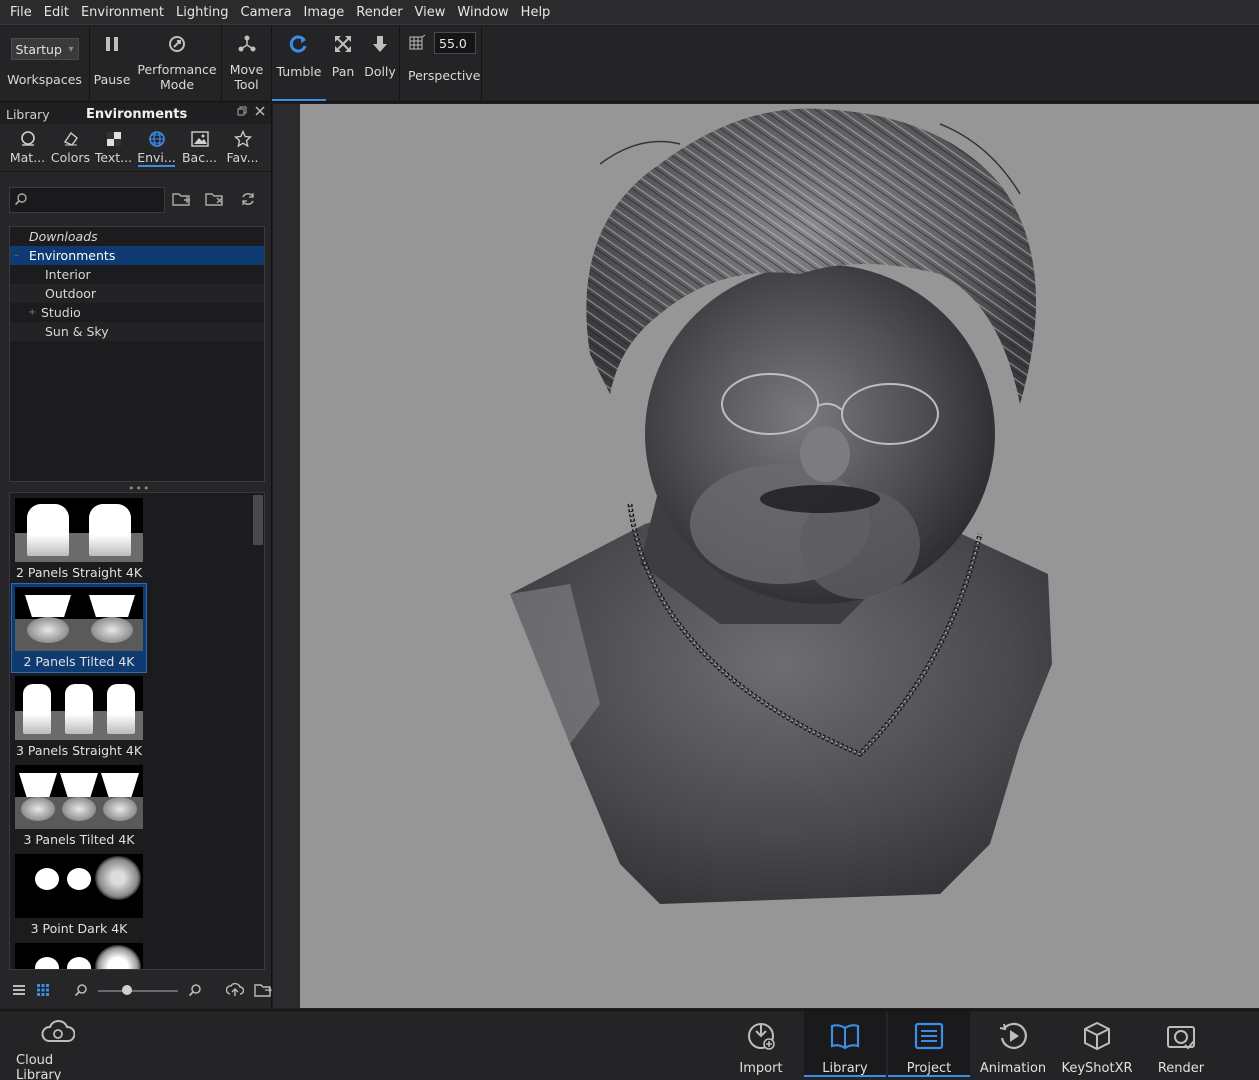 The width and height of the screenshot is (1259, 1080). I want to click on add-folder-button, so click(181, 200).